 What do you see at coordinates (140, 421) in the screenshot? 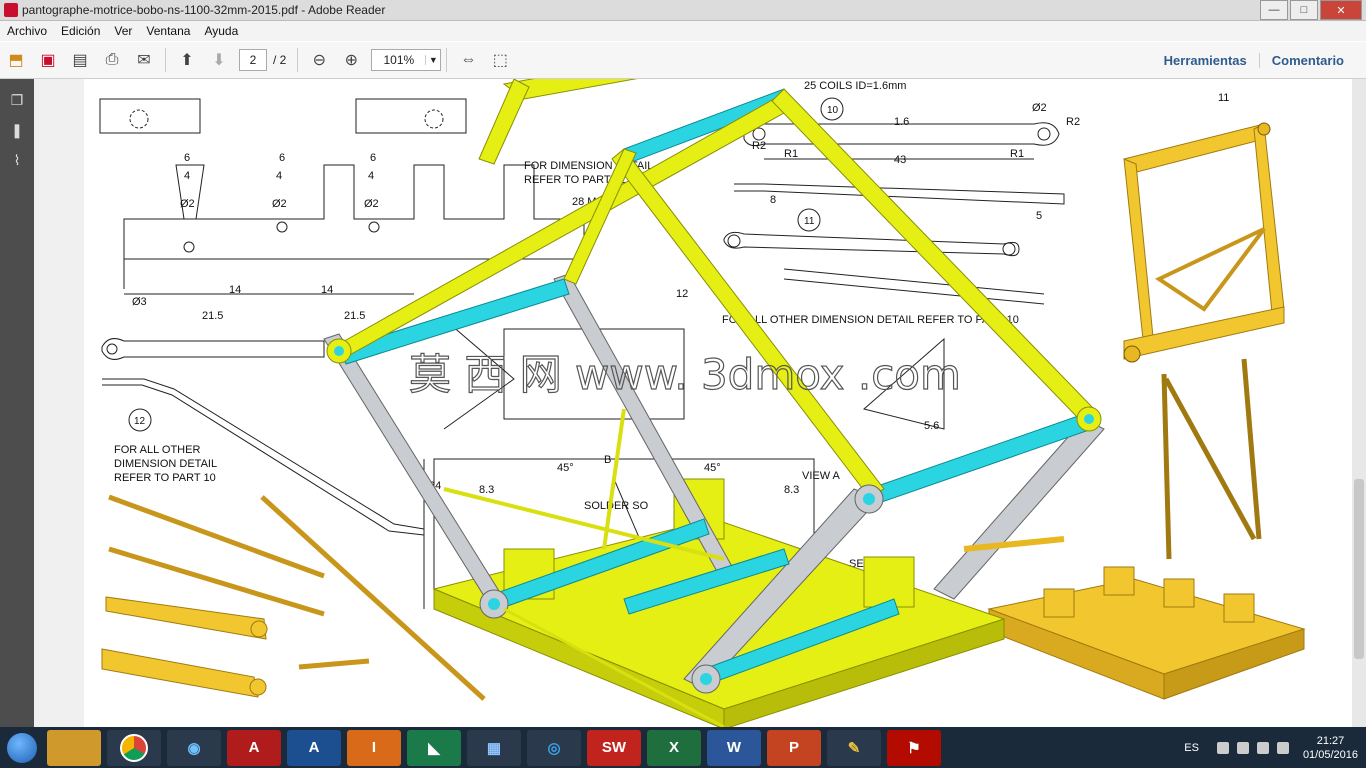
I see `part-number: 12` at bounding box center [140, 421].